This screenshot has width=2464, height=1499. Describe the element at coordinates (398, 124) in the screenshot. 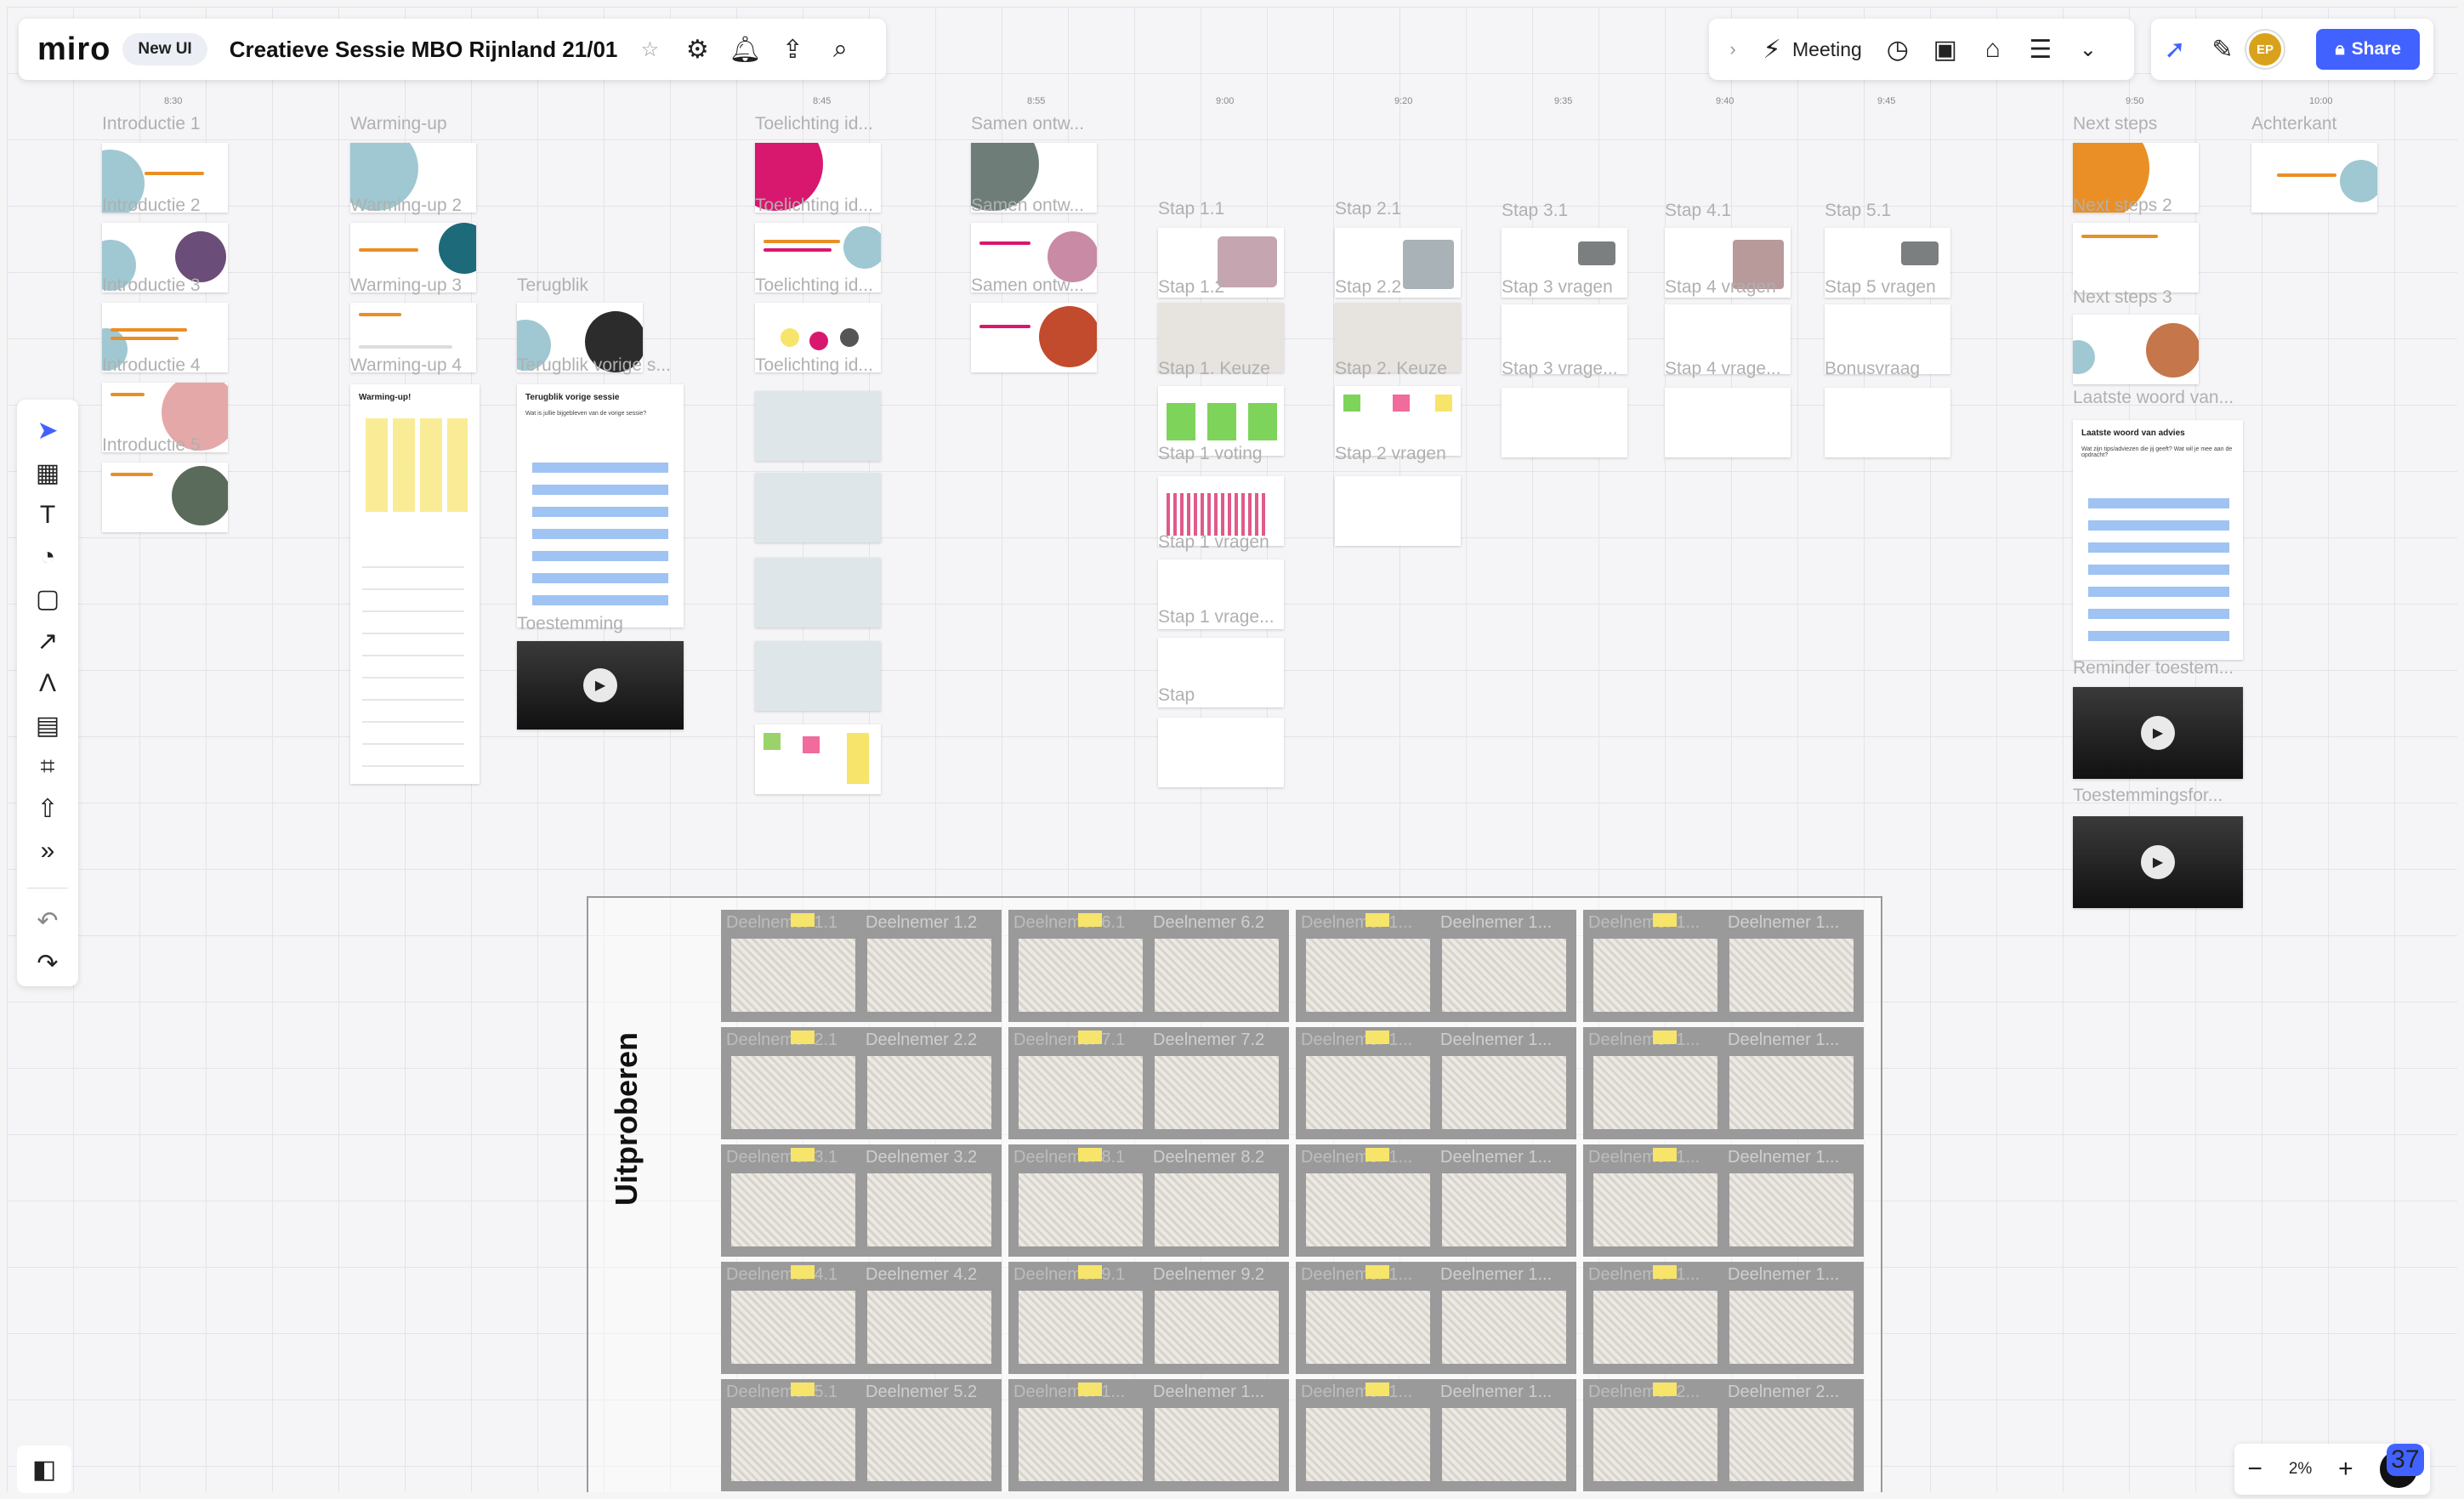

I see `frame-title: Warming-up` at that location.